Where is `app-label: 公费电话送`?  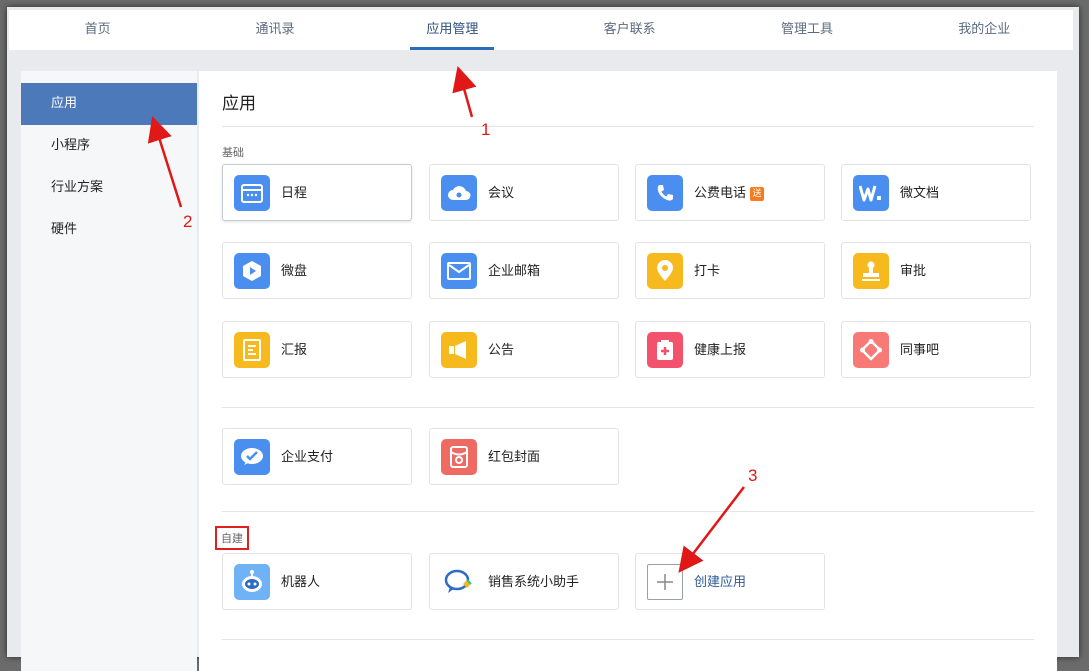 app-label: 公费电话送 is located at coordinates (729, 193).